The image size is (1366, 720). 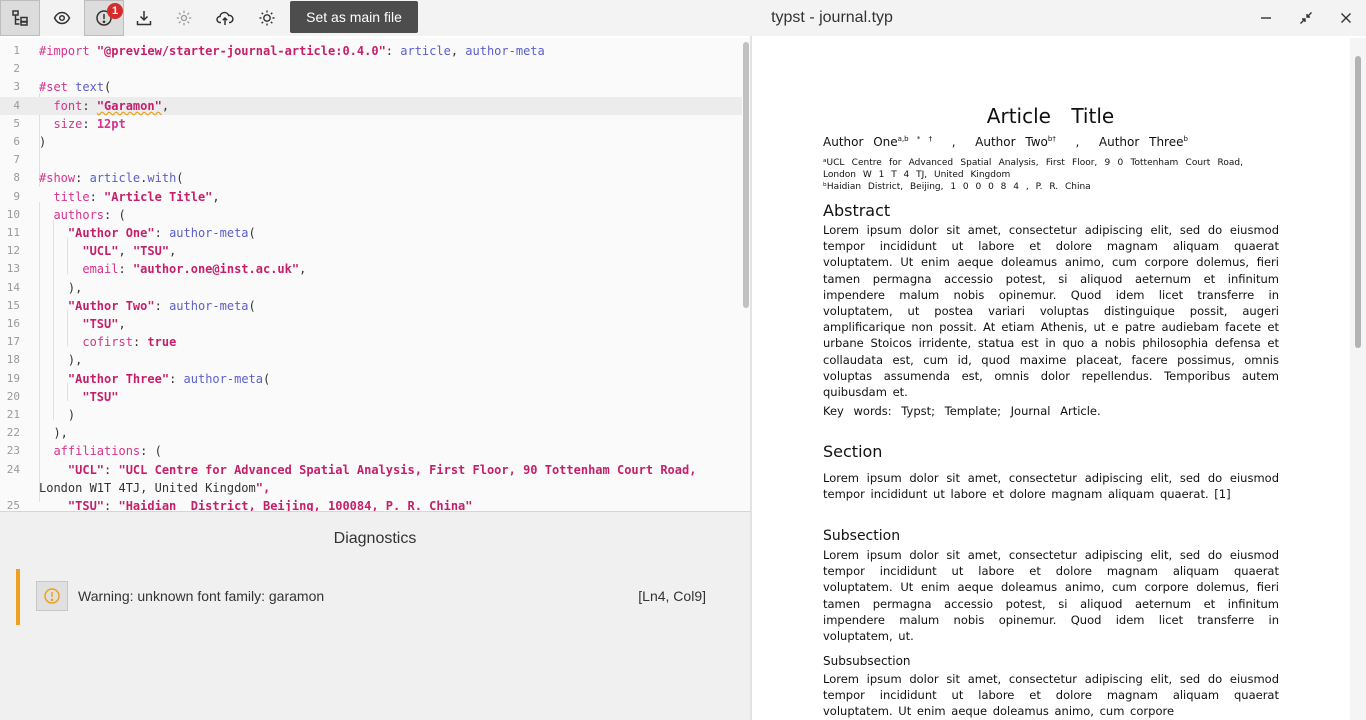 I want to click on code-line: 4 font: "Garamon",, so click(x=371, y=105).